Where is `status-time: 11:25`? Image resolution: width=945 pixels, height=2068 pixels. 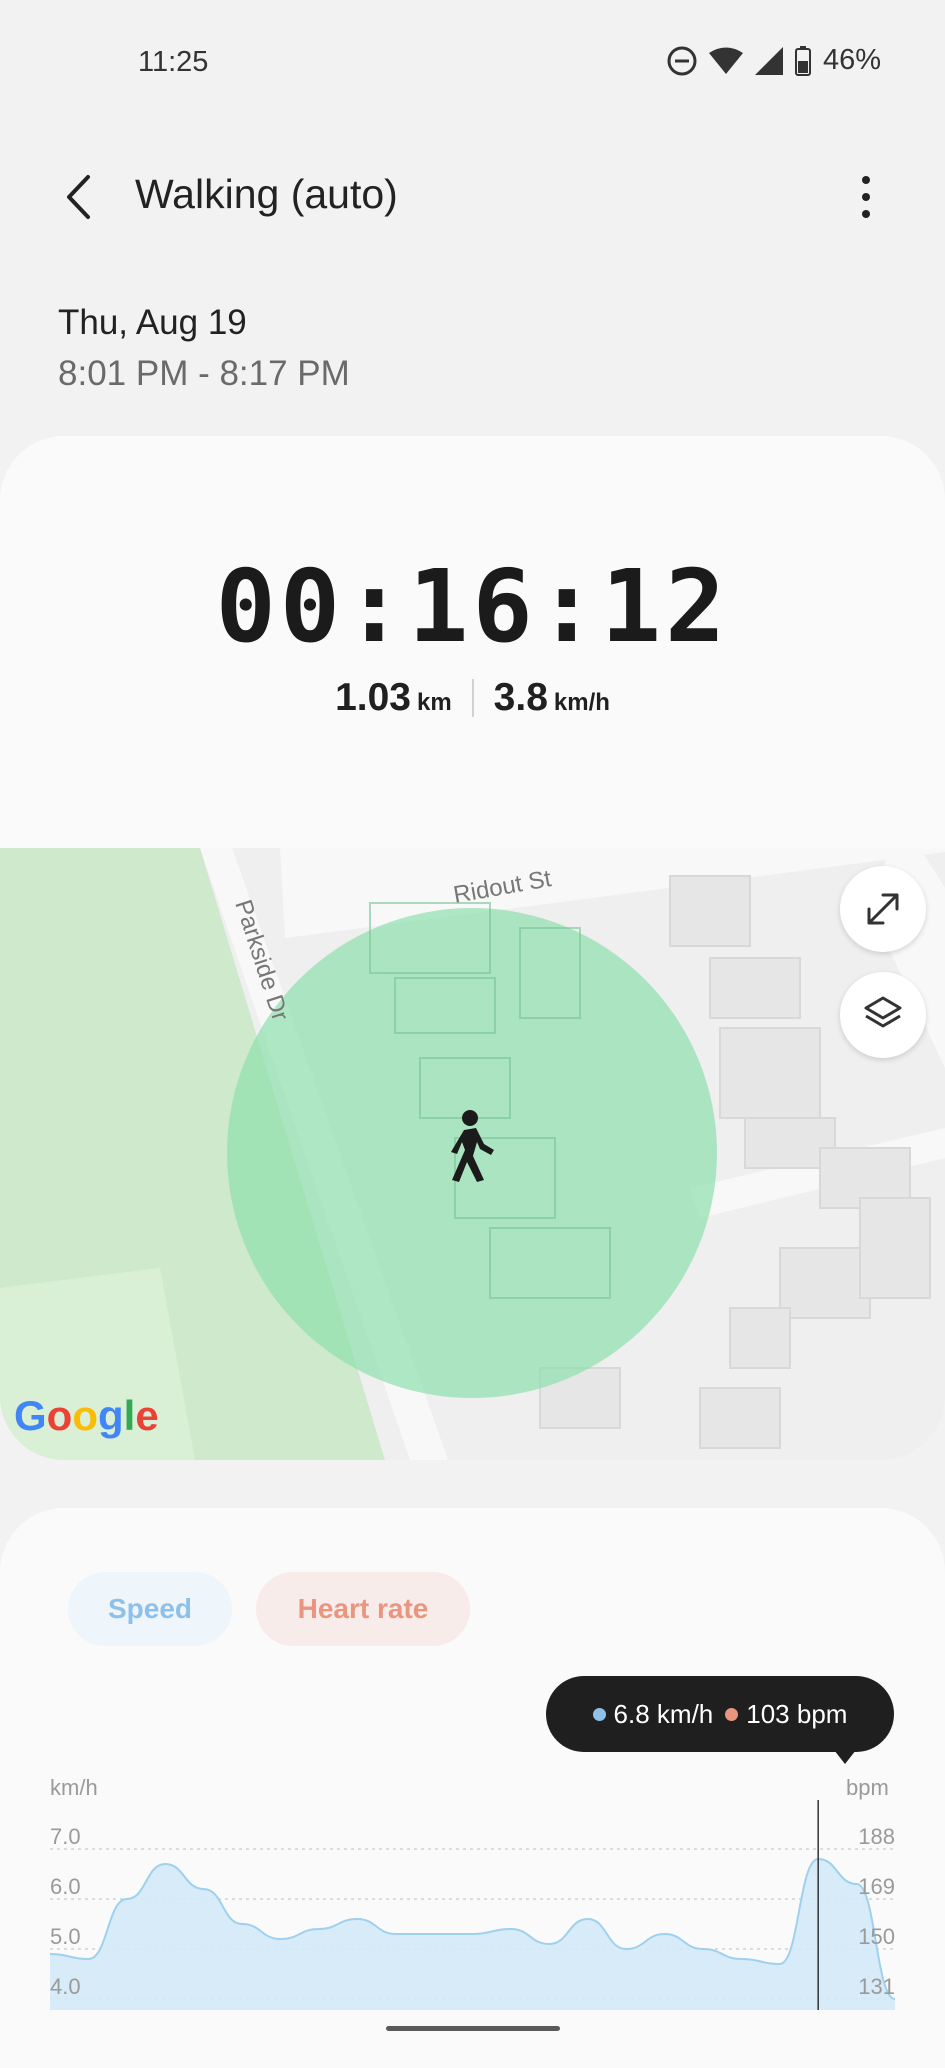
status-time: 11:25 is located at coordinates (173, 62).